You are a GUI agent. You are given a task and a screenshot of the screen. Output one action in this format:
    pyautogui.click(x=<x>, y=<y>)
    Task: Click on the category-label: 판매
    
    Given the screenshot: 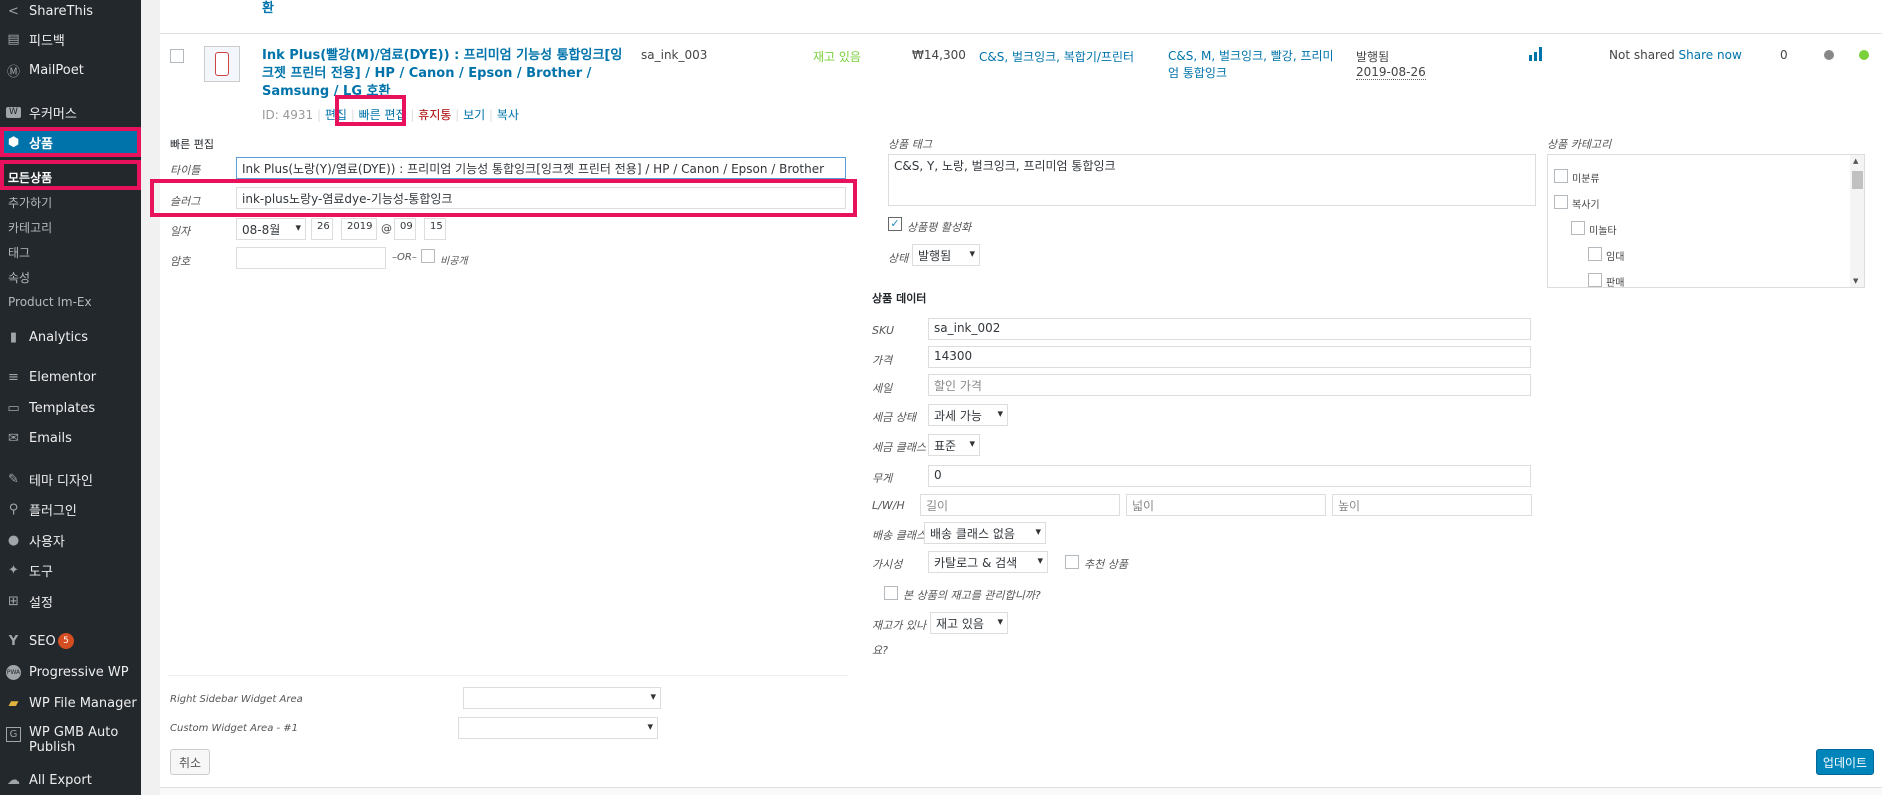 What is the action you would take?
    pyautogui.click(x=1615, y=283)
    